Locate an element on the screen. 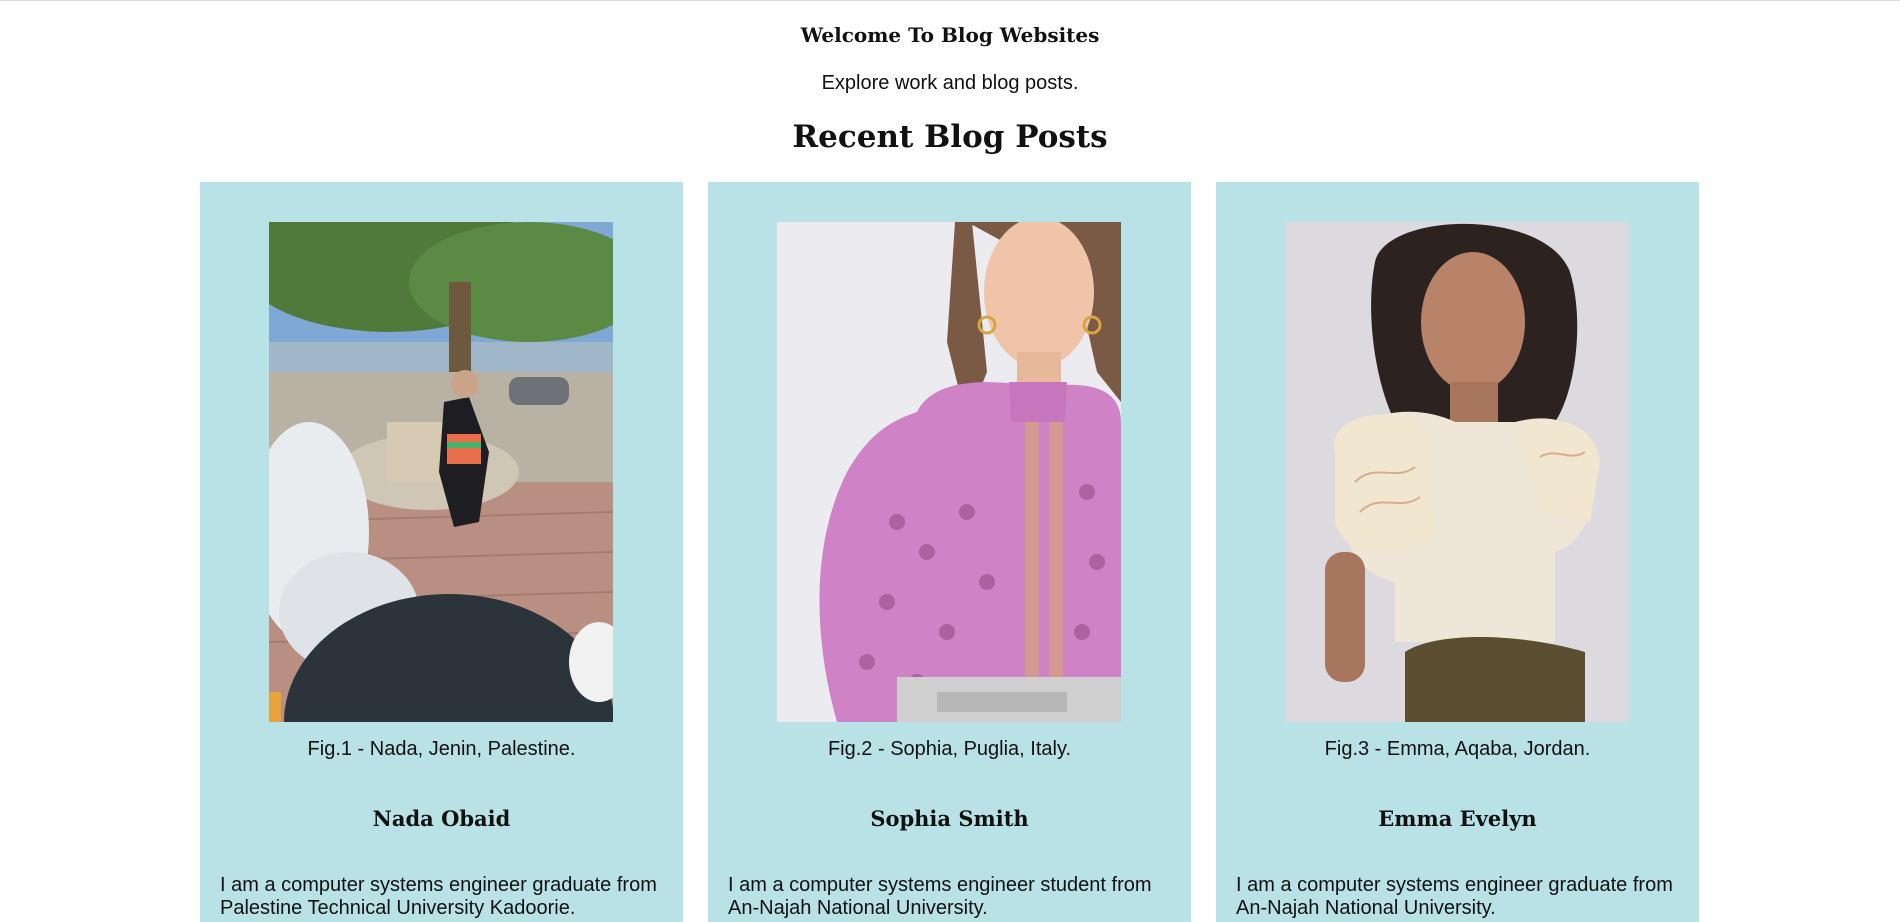 Image resolution: width=1900 pixels, height=922 pixels. site-title: Welcome To Blog Websites is located at coordinates (950, 35).